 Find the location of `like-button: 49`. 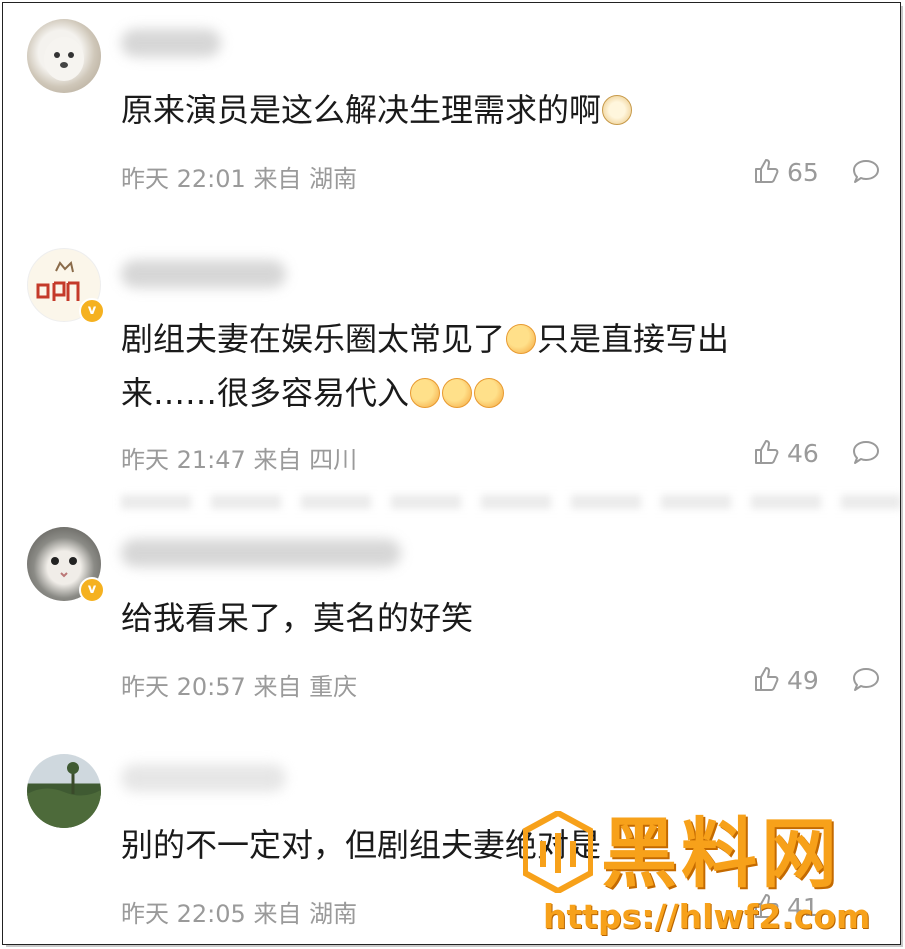

like-button: 49 is located at coordinates (786, 680).